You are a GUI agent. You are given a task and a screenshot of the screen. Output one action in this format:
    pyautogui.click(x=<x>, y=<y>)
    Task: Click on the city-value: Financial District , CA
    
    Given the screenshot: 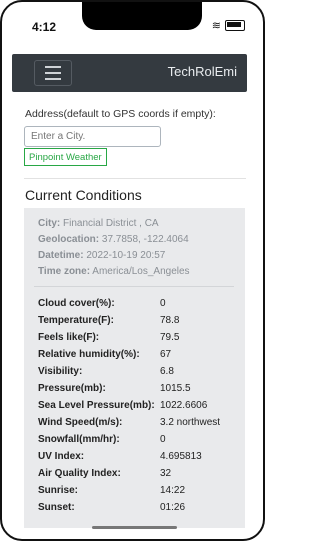 What is the action you would take?
    pyautogui.click(x=111, y=223)
    